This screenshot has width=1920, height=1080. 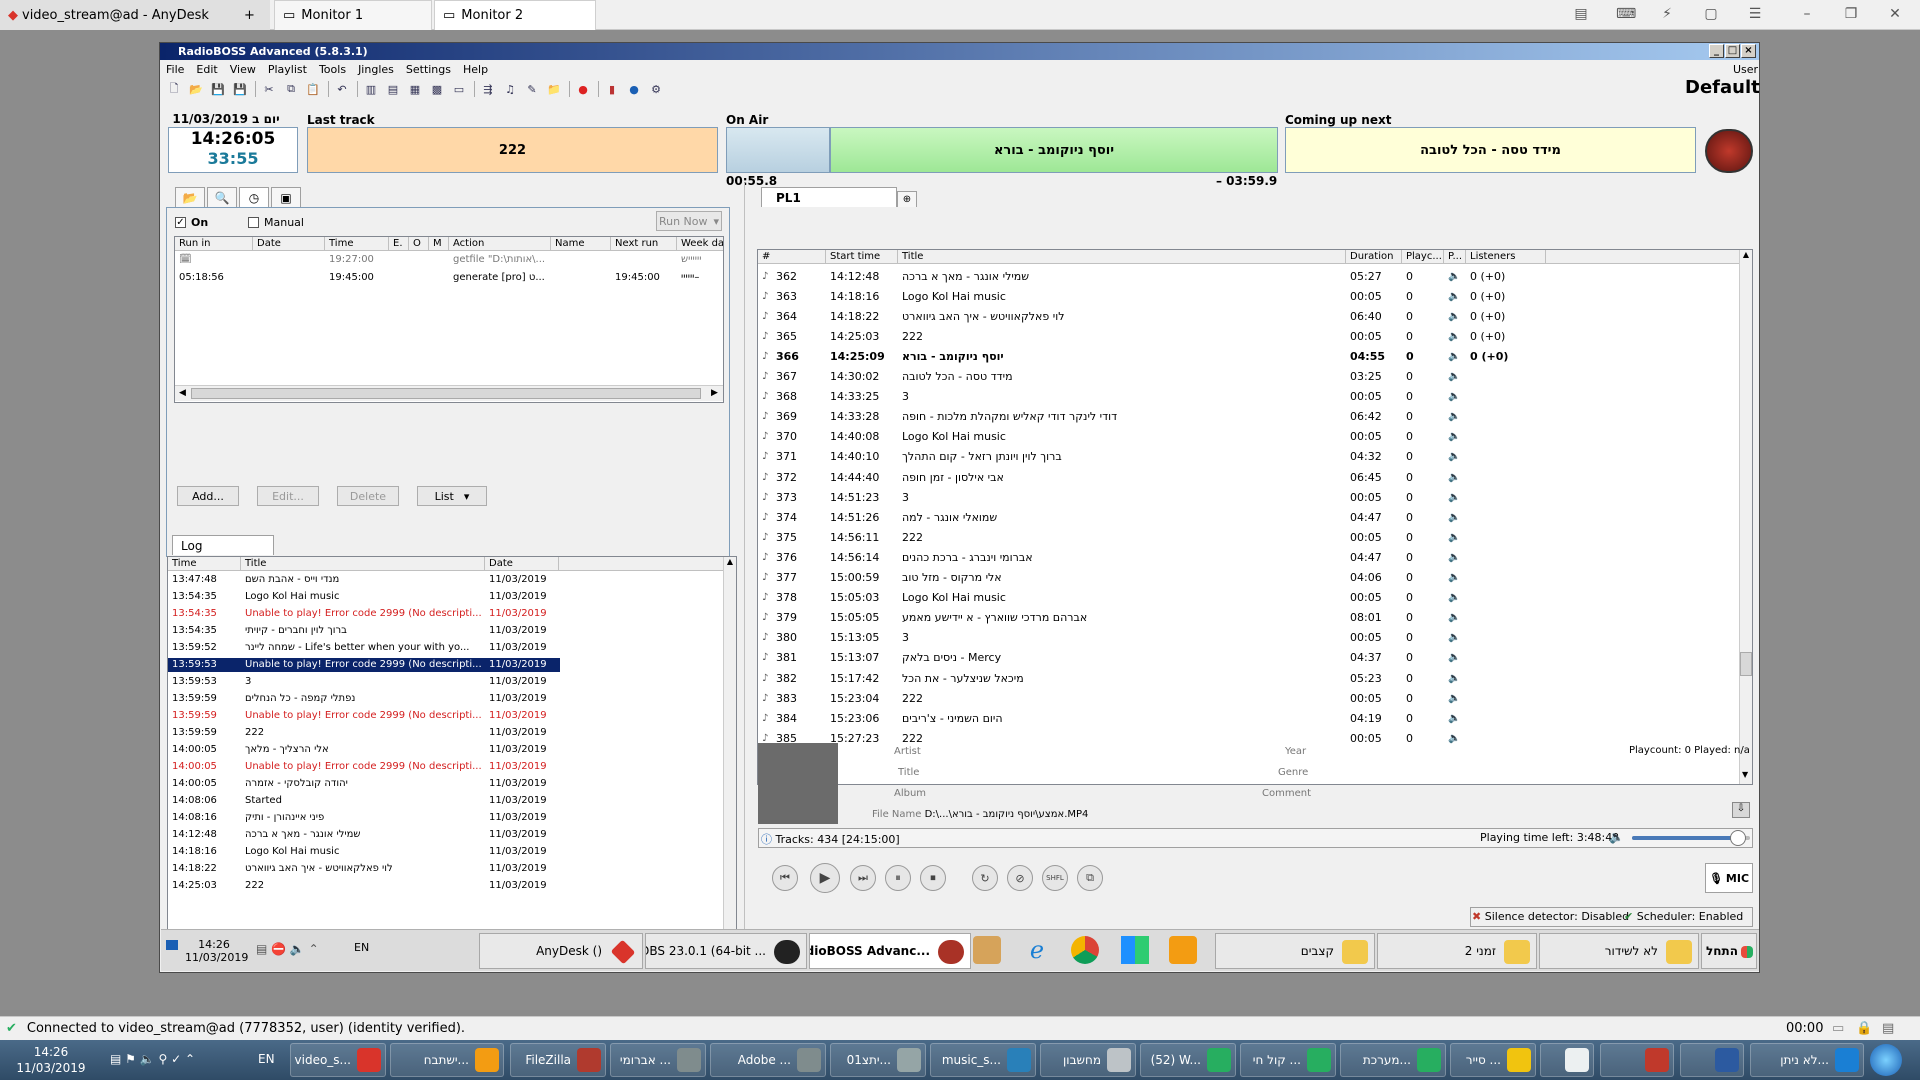 What do you see at coordinates (135, 15) in the screenshot?
I see `anydesk-session-tab: ◆ video_stream@ad - AnyDesk` at bounding box center [135, 15].